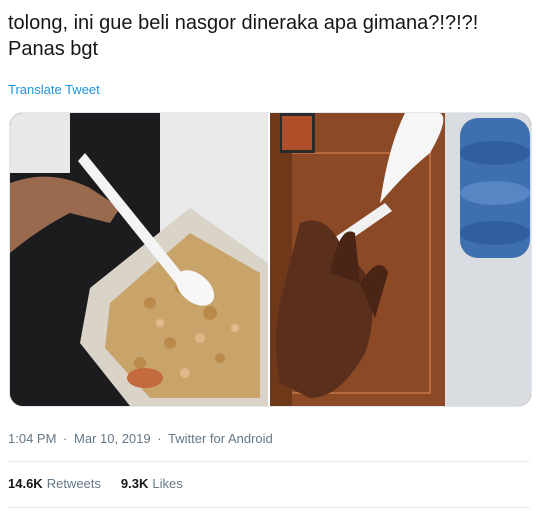 The width and height of the screenshot is (540, 511). I want to click on likes-count: 9.3K, so click(134, 483).